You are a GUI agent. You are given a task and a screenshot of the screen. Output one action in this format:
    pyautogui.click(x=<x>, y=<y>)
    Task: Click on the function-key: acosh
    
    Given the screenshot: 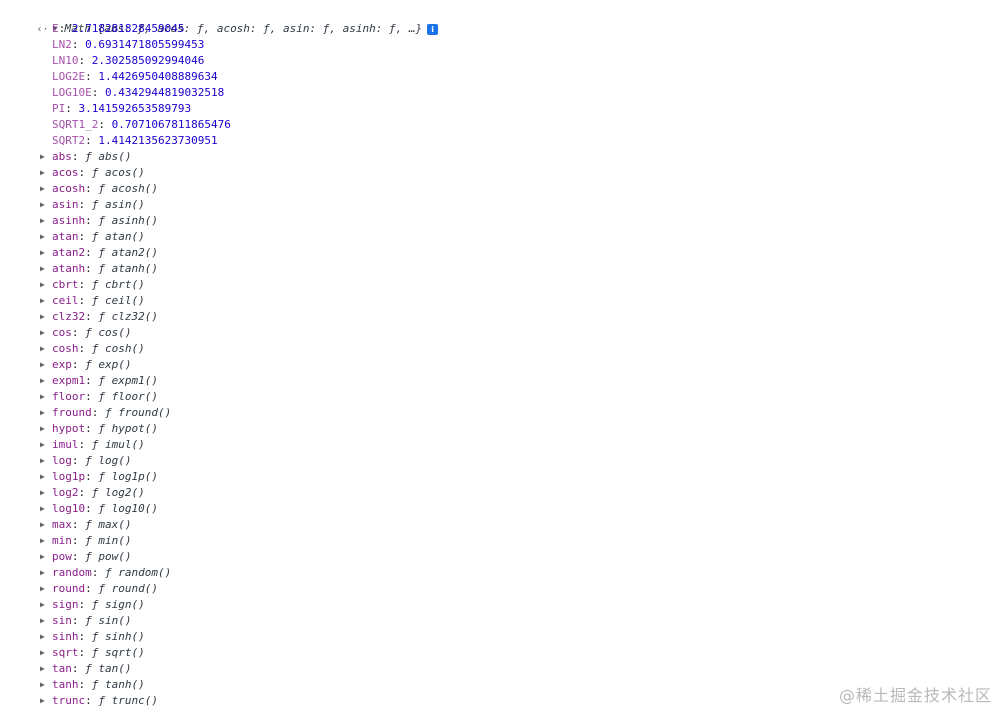 What is the action you would take?
    pyautogui.click(x=69, y=188)
    